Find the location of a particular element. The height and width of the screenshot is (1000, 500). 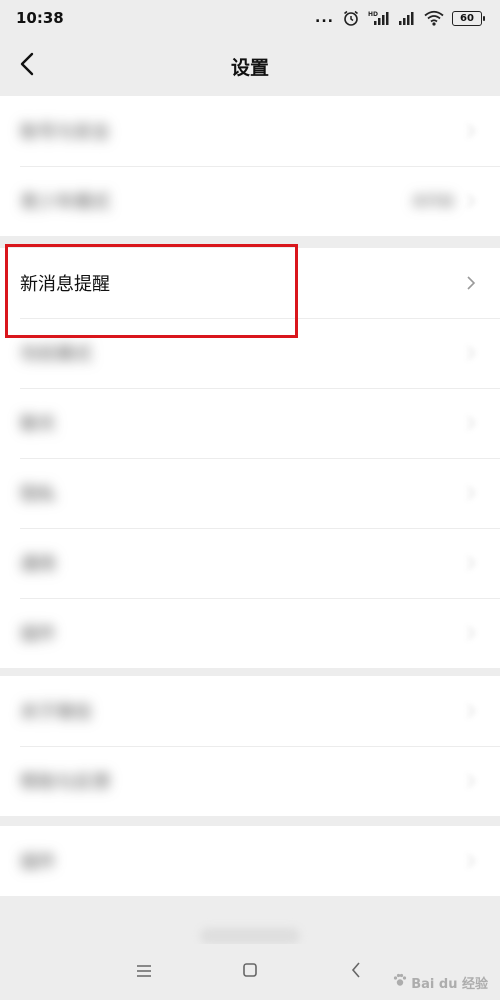

home-button is located at coordinates (250, 972).